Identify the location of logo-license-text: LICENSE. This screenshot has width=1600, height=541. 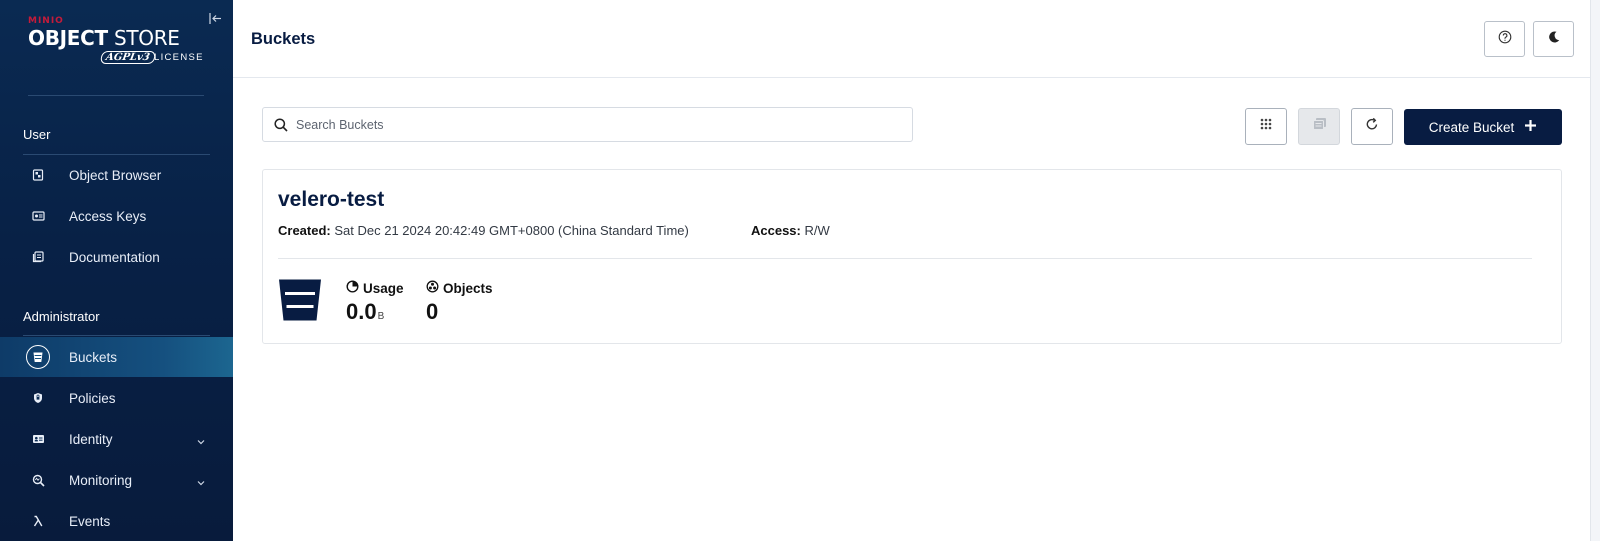
(179, 57).